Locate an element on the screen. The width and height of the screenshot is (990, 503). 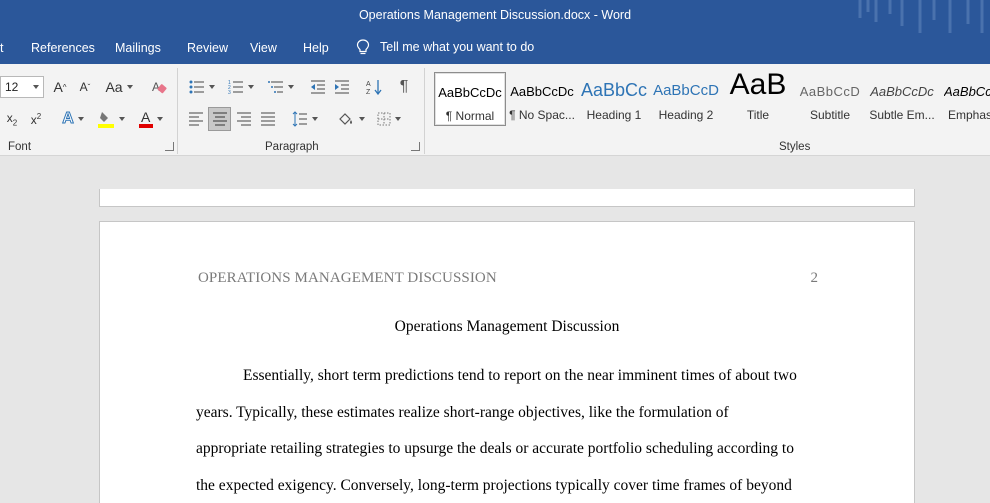
multilevel-list-button is located at coordinates (281, 87).